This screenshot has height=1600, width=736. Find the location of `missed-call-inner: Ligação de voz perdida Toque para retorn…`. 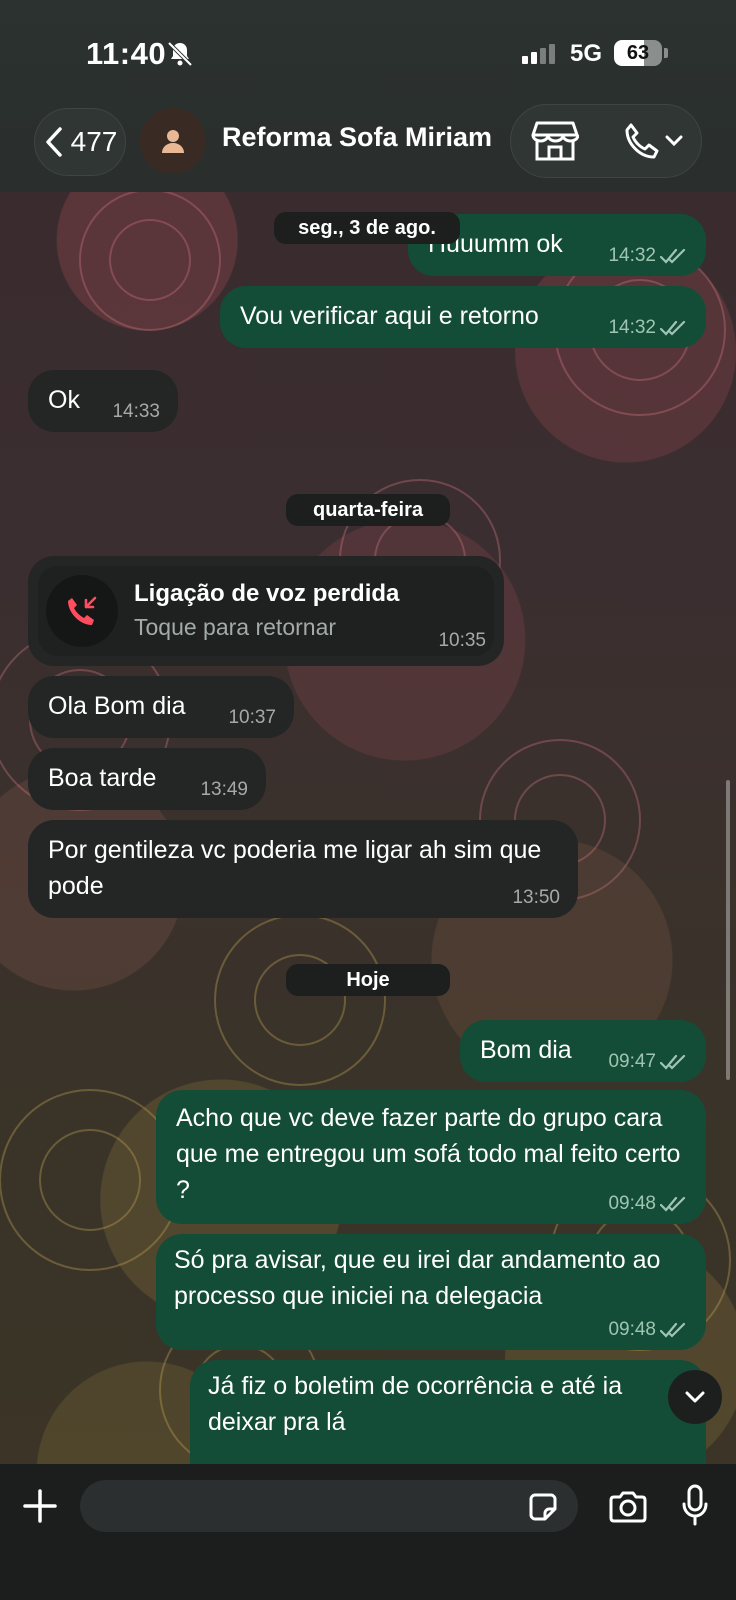

missed-call-inner: Ligação de voz perdida Toque para retorn… is located at coordinates (266, 611).